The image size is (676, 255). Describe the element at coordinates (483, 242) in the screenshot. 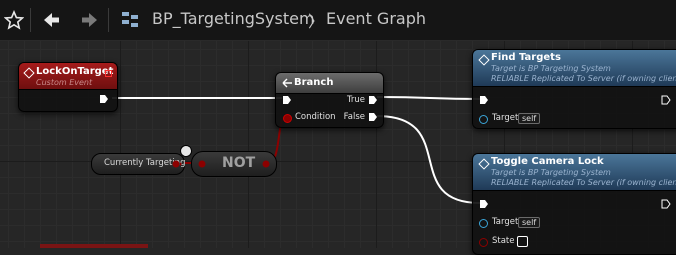

I see `state-pin` at that location.